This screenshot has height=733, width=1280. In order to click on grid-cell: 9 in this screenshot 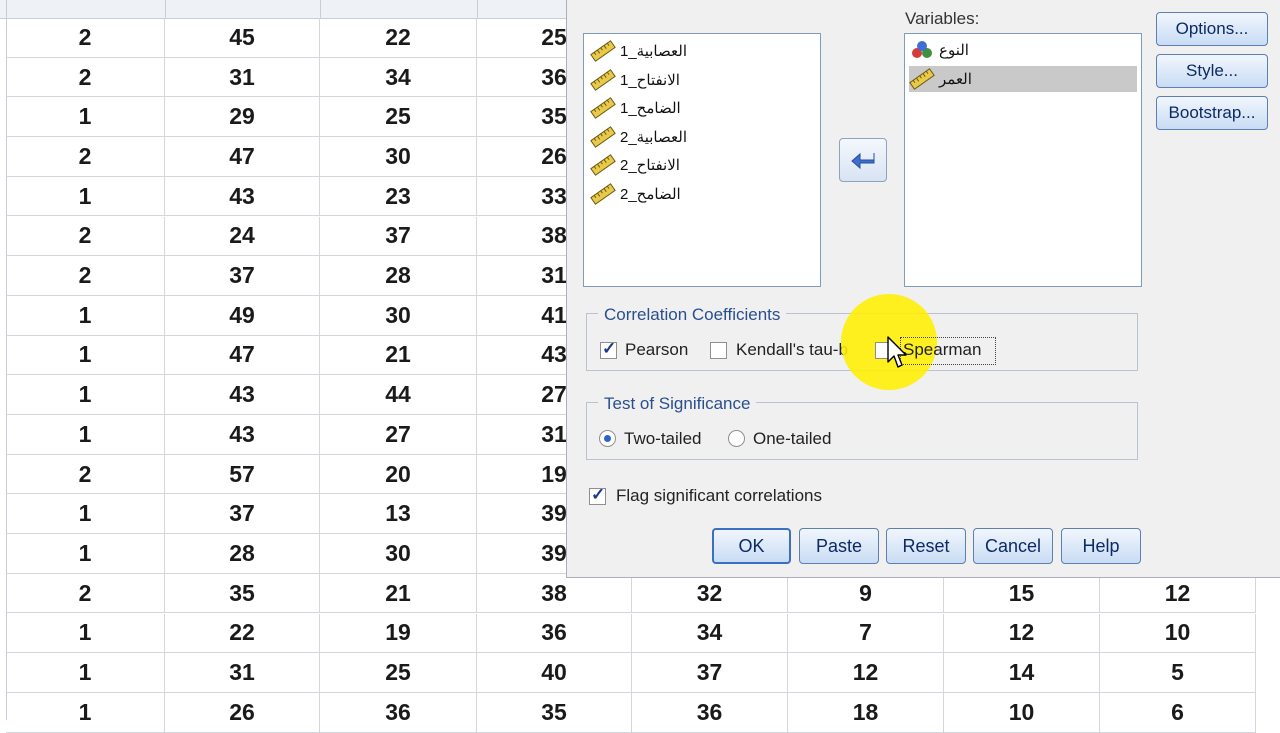, I will do `click(866, 593)`.